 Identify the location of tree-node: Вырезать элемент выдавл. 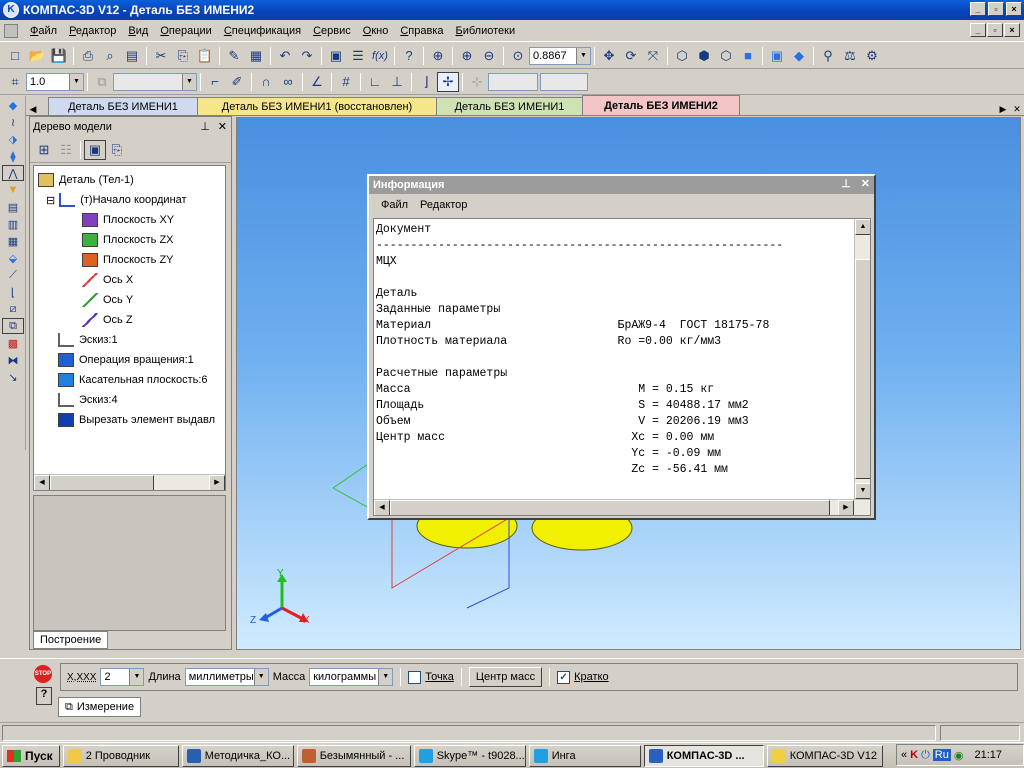
(136, 420).